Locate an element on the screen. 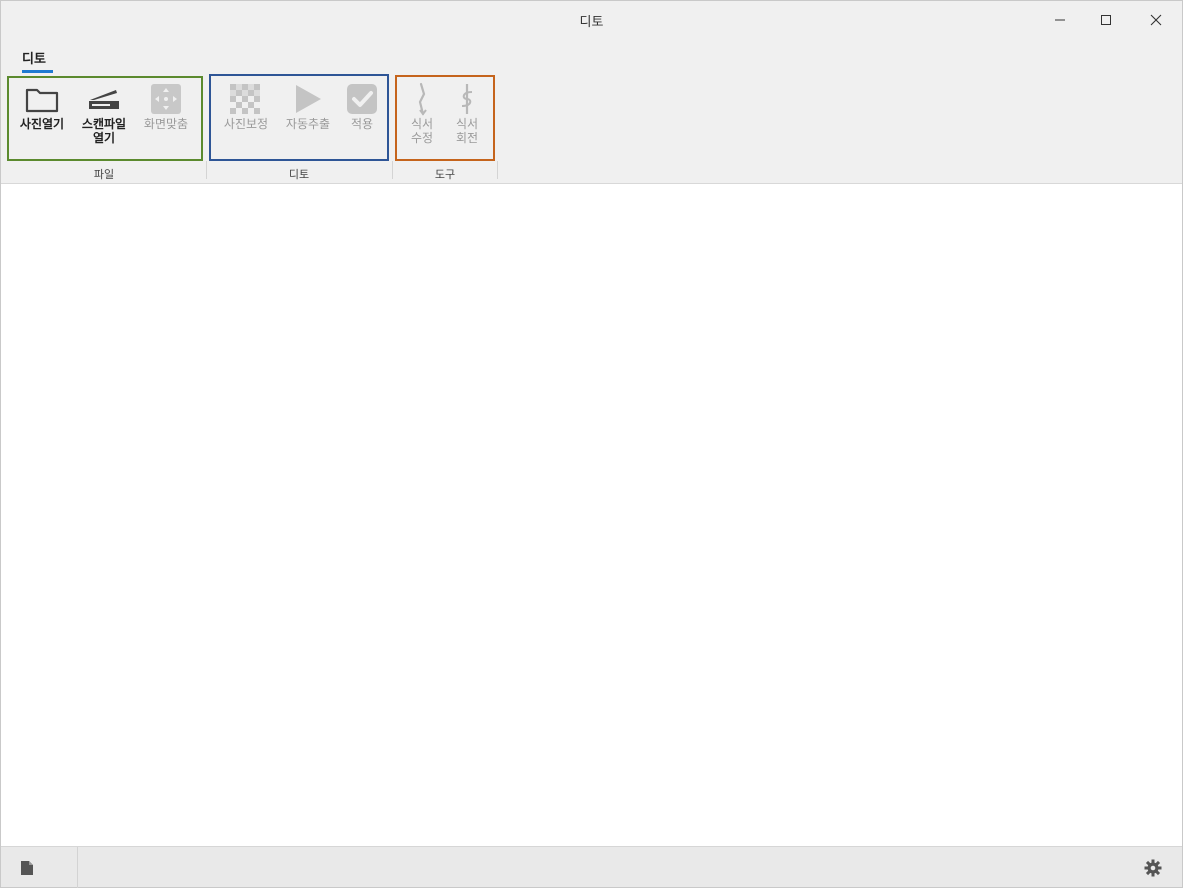 This screenshot has width=1183, height=888. maximize-button is located at coordinates (1106, 20).